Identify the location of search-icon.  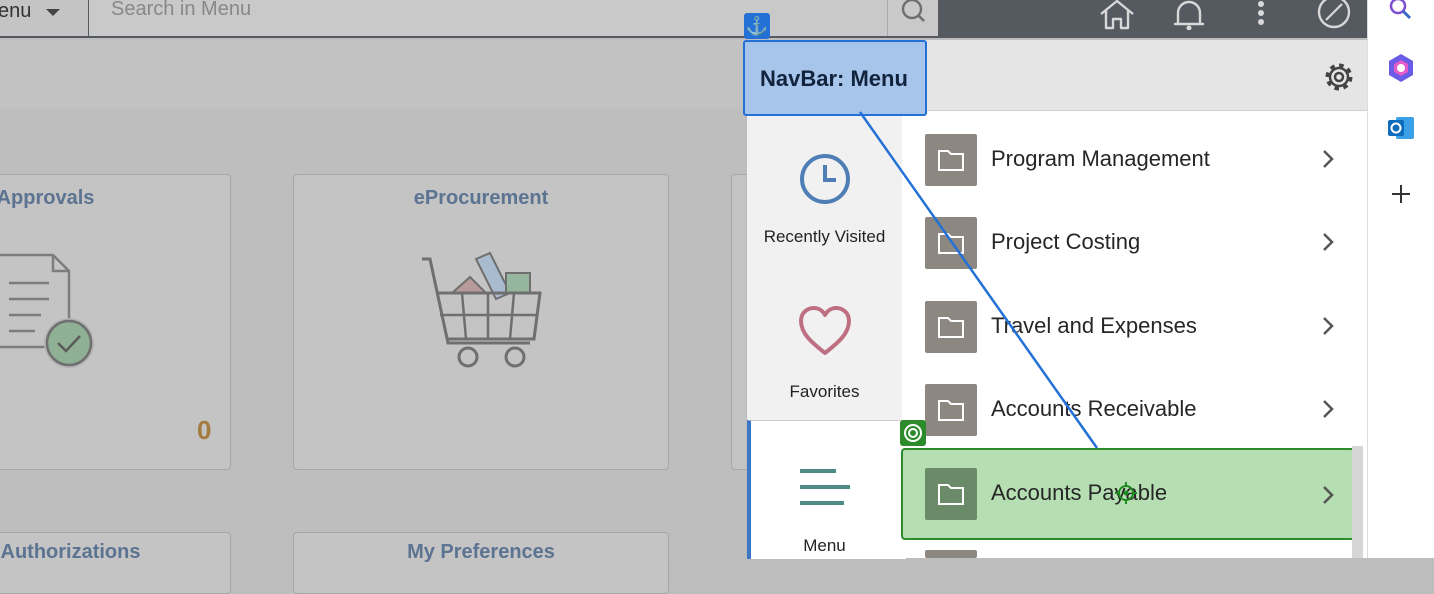
(1400, 10).